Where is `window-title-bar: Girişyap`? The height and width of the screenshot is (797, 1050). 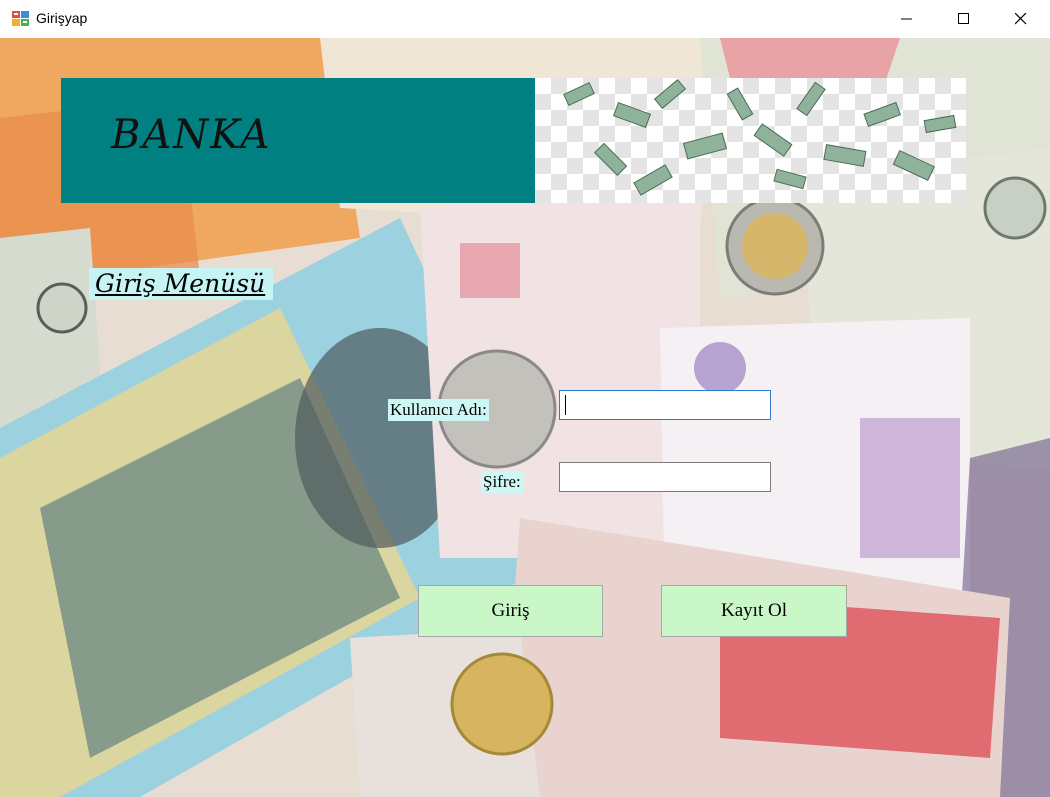
window-title-bar: Girişyap is located at coordinates (525, 19).